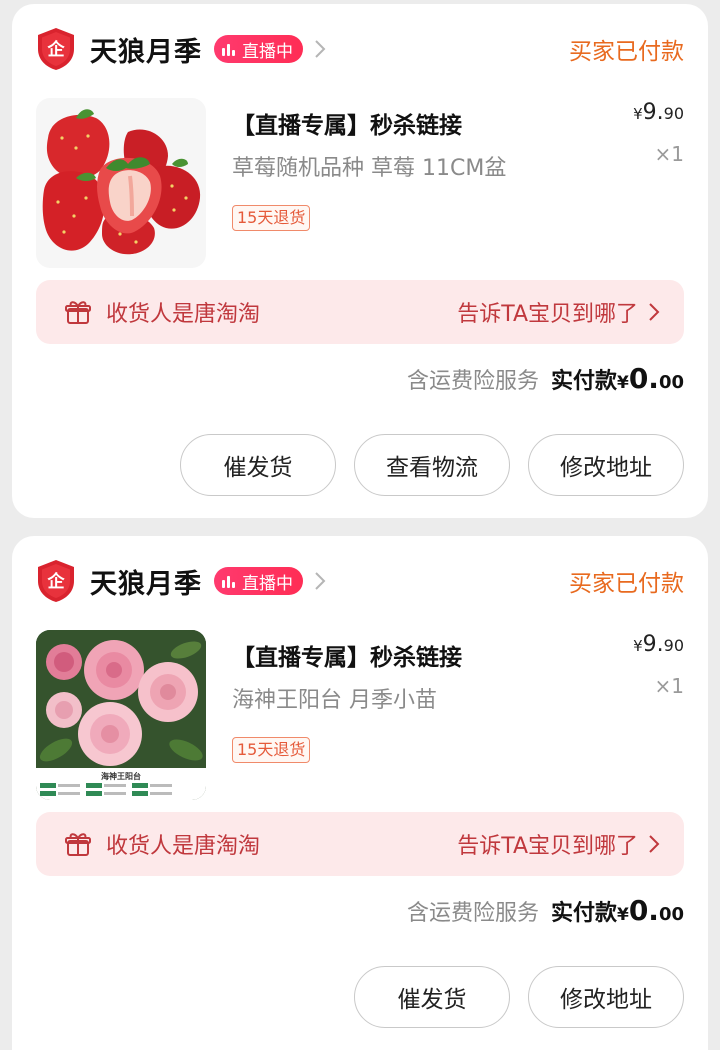 This screenshot has height=1050, width=720. What do you see at coordinates (121, 715) in the screenshot?
I see `product-image-rose: 海神王阳台` at bounding box center [121, 715].